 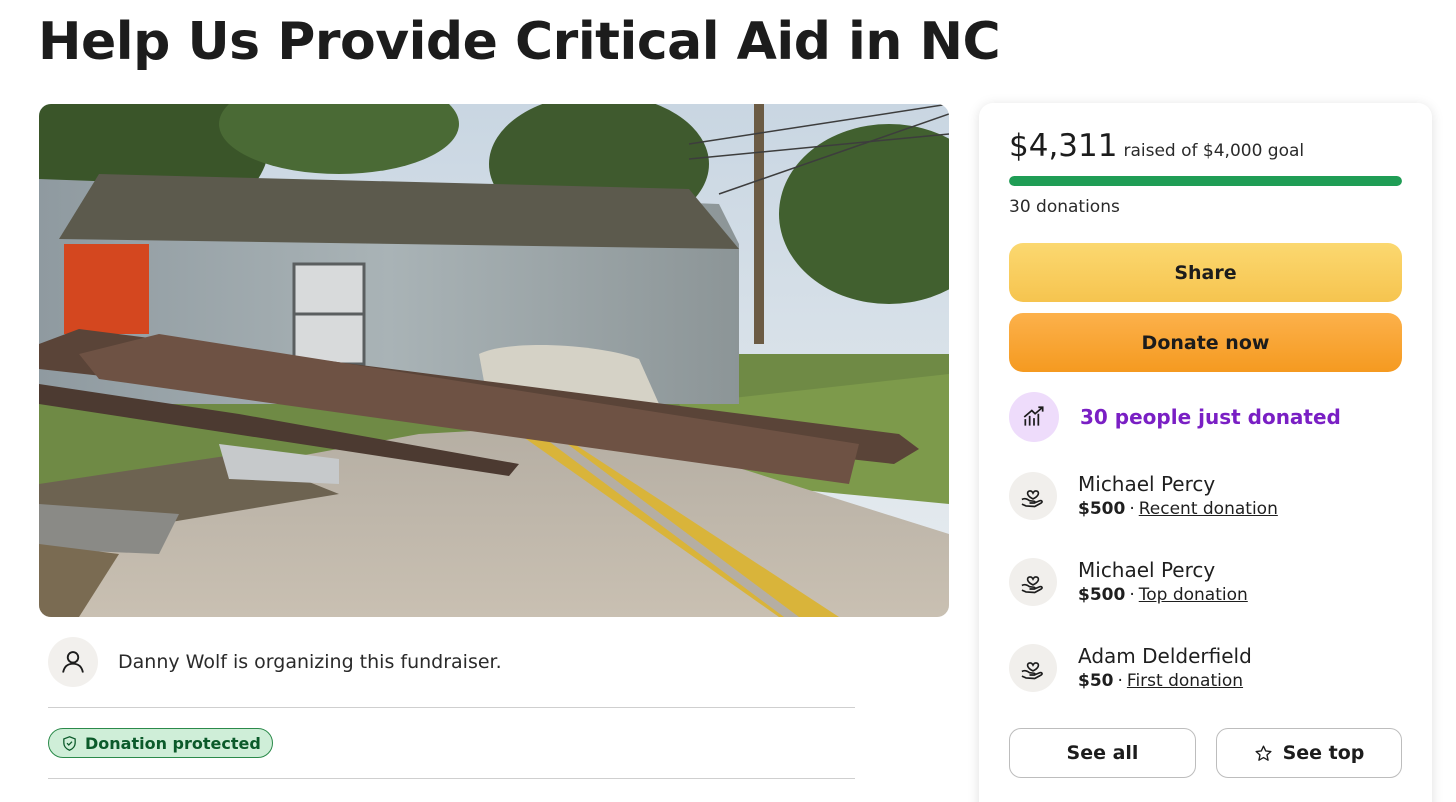 I want to click on page-title: Help Us Provide Critical Aid in NC, so click(x=519, y=42).